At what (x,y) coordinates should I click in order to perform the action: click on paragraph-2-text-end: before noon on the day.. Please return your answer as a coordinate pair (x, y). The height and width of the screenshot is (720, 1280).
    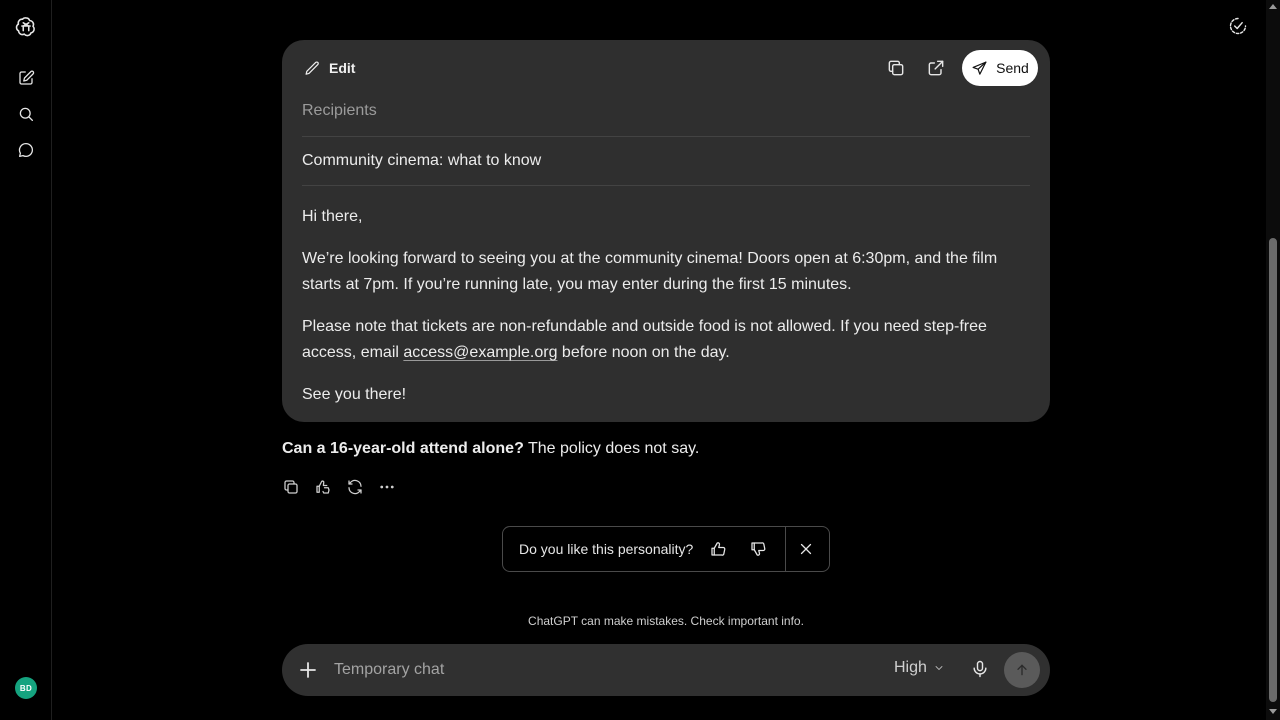
    Looking at the image, I should click on (643, 352).